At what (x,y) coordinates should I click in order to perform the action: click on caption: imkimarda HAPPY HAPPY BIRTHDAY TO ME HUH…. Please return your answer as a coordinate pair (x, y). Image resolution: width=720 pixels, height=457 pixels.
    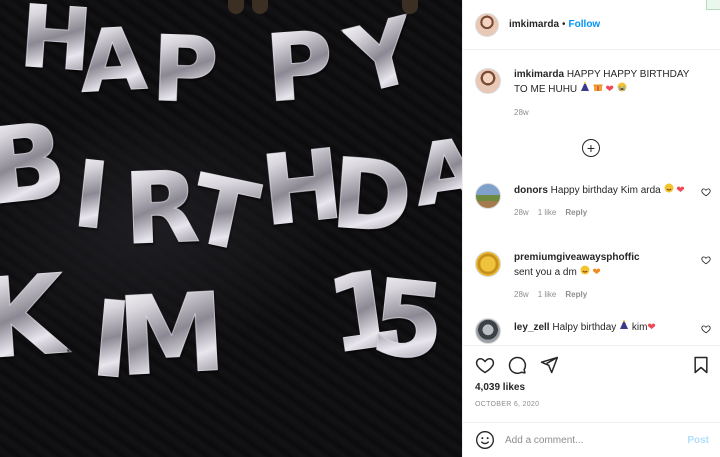
    Looking at the image, I should click on (593, 92).